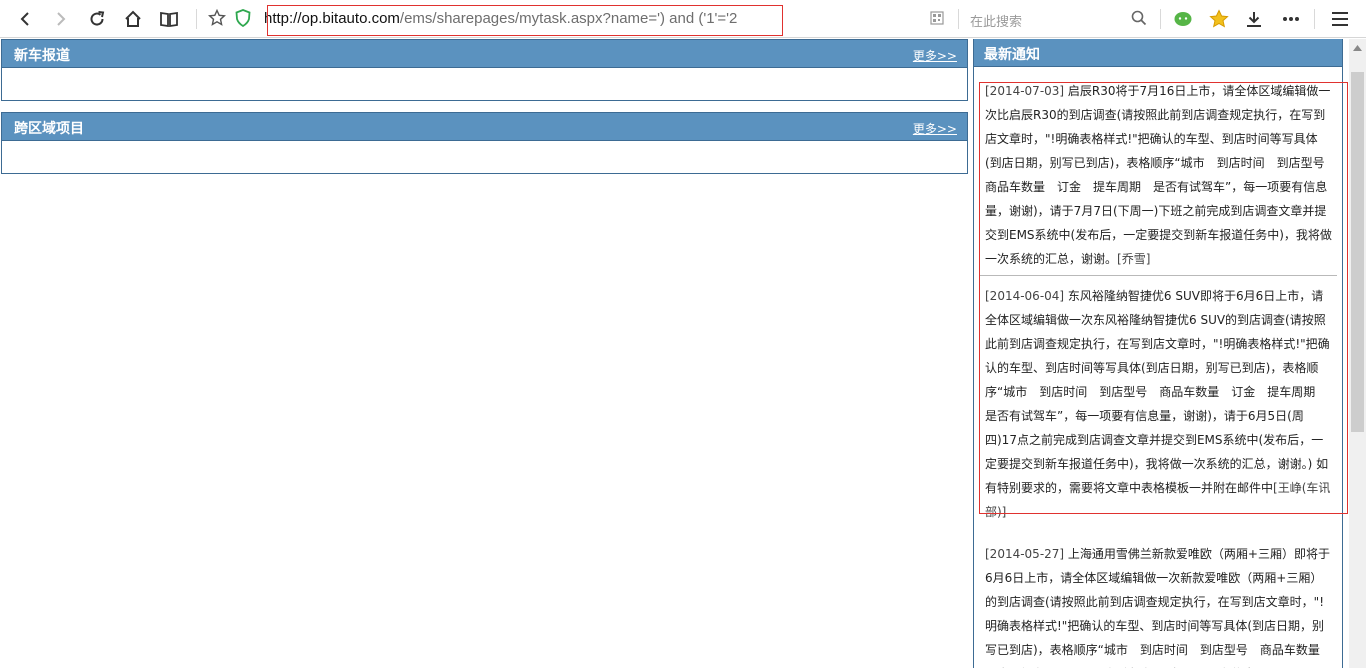 The height and width of the screenshot is (668, 1366). I want to click on back-icon, so click(24, 19).